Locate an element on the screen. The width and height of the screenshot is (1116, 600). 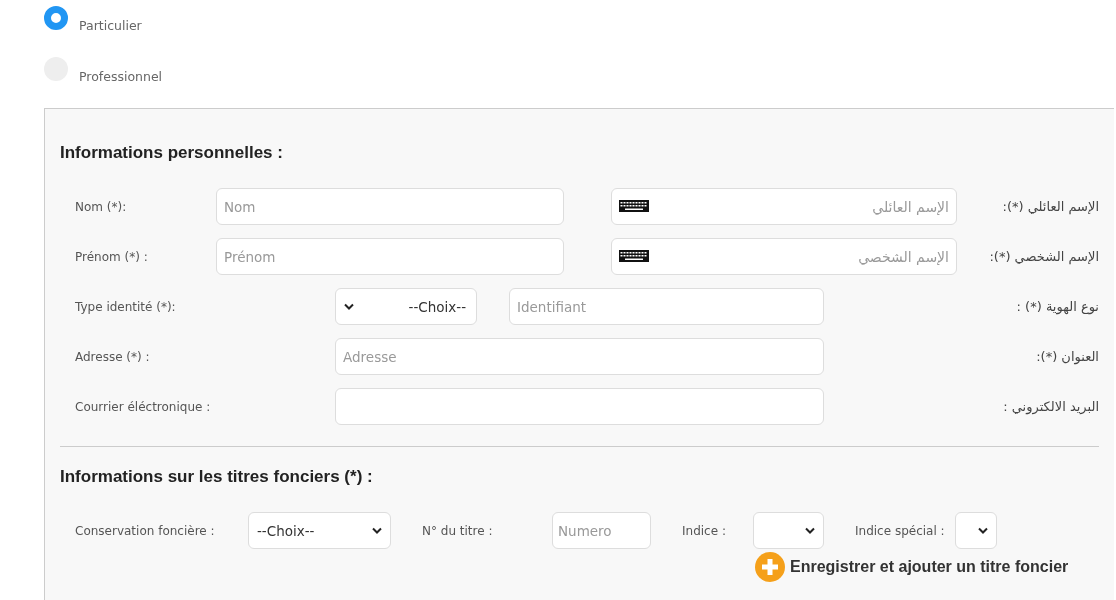
input-field: Prénom is located at coordinates (390, 256).